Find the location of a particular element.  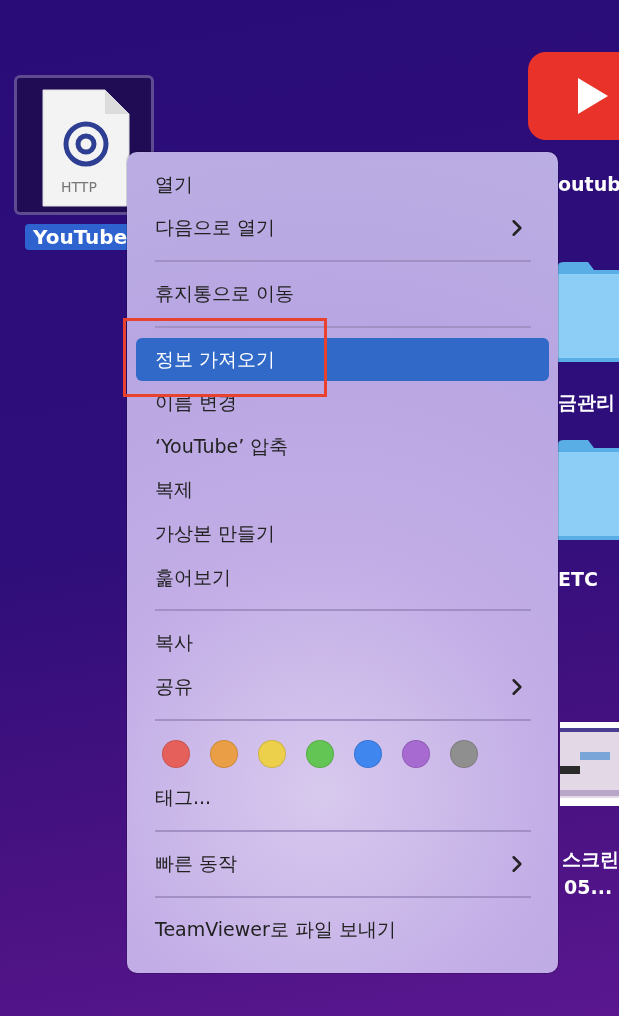

menu-item: 가상본 만들기 is located at coordinates (342, 534).